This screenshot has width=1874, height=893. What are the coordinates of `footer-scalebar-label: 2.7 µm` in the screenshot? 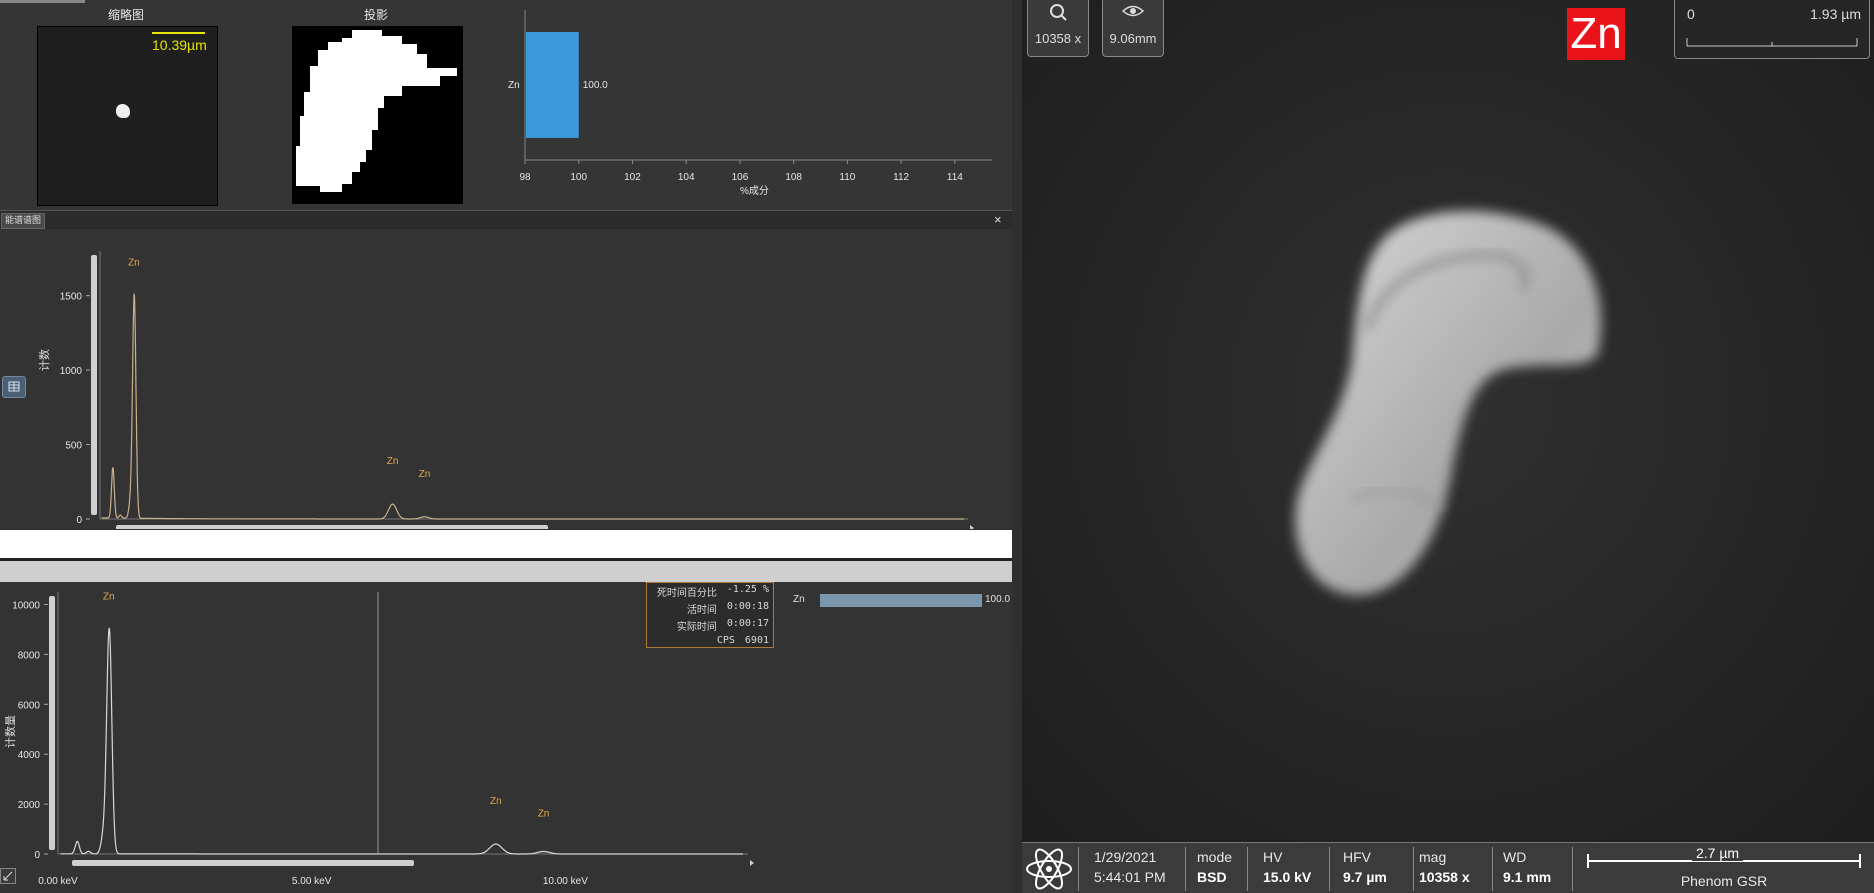 It's located at (1718, 853).